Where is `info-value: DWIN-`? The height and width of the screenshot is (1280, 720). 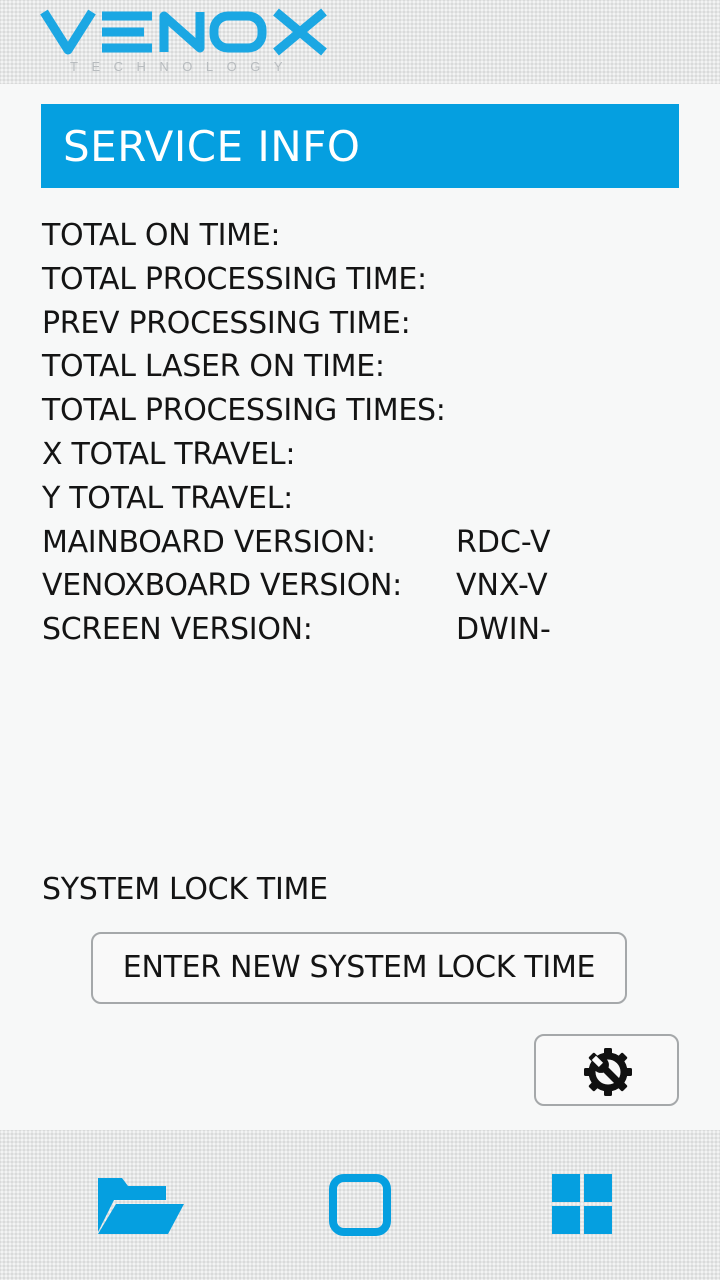 info-value: DWIN- is located at coordinates (503, 630).